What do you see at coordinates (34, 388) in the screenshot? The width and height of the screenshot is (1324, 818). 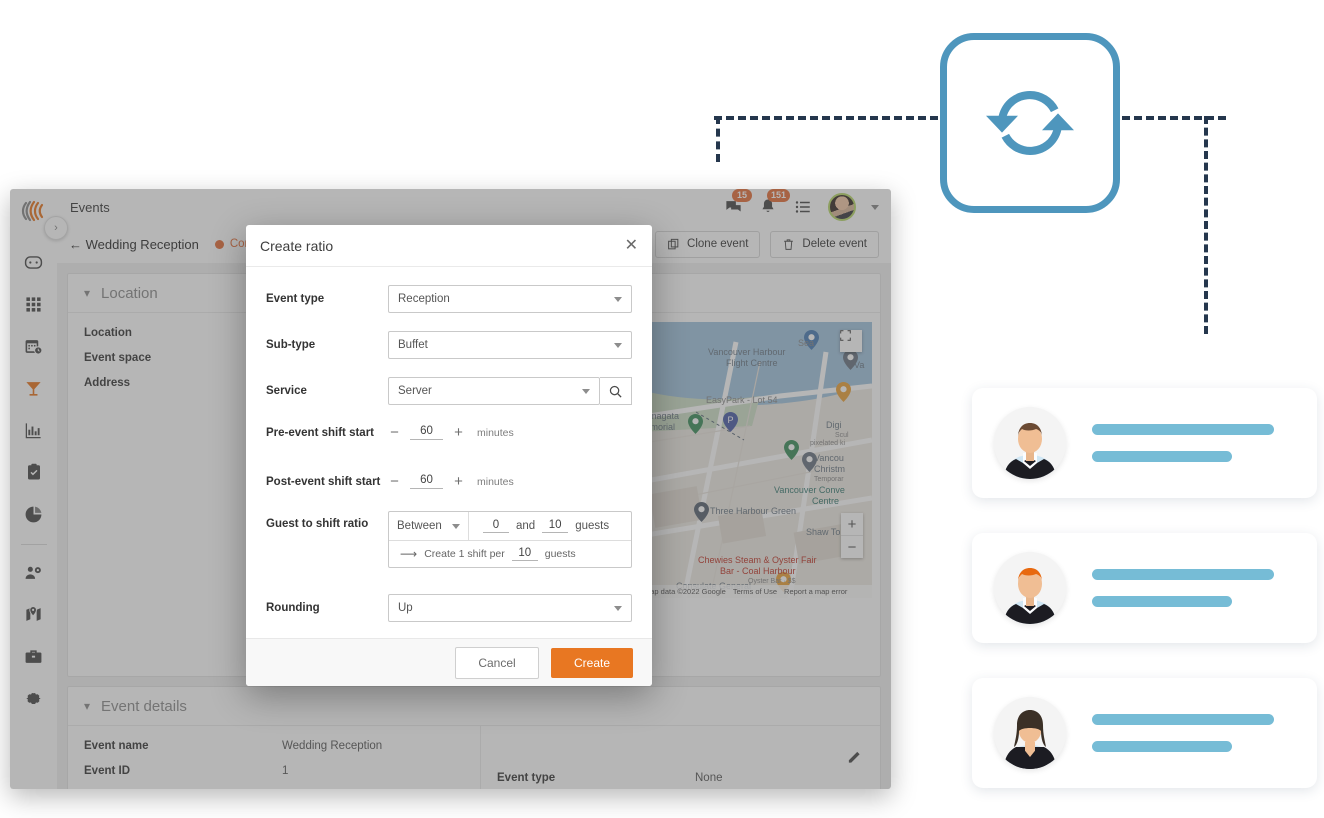 I see `sidebar-item-events` at bounding box center [34, 388].